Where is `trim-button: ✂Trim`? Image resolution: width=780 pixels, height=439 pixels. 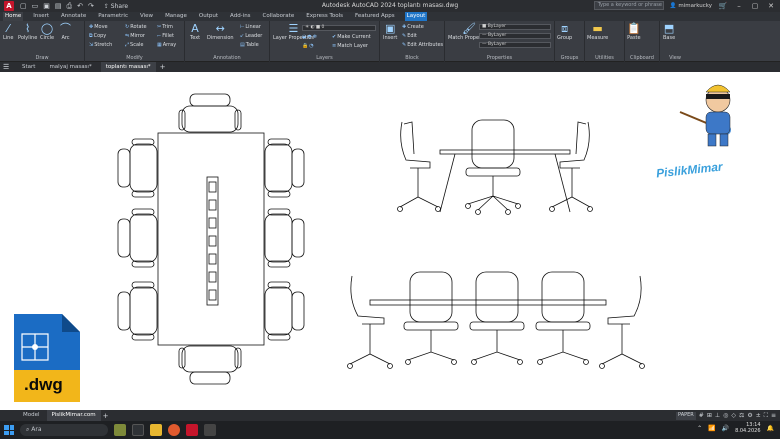 trim-button: ✂Trim is located at coordinates (165, 27).